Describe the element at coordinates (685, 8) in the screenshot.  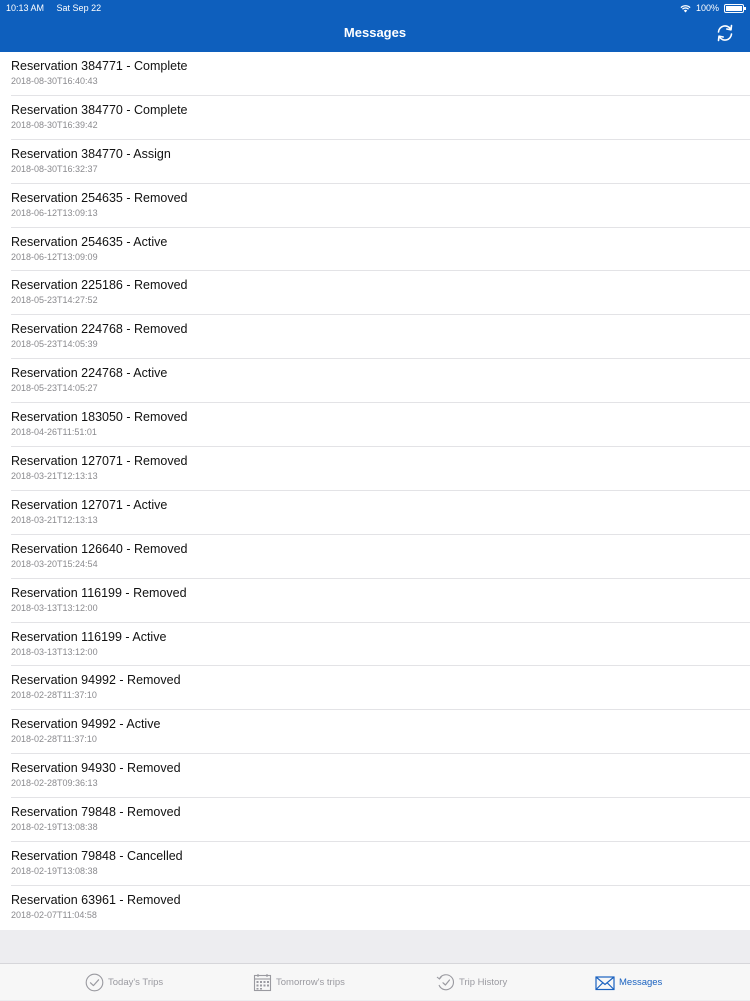
I see `wifi-icon` at that location.